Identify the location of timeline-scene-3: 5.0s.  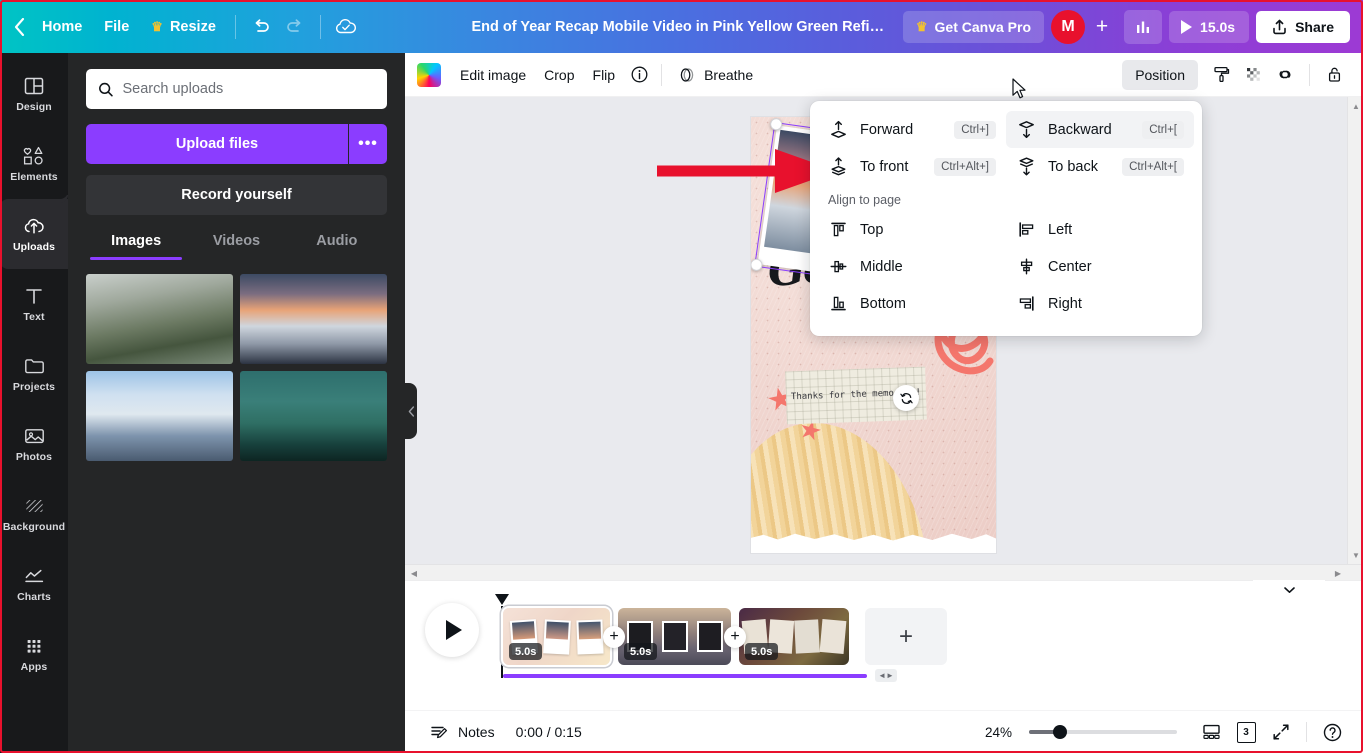
(794, 636).